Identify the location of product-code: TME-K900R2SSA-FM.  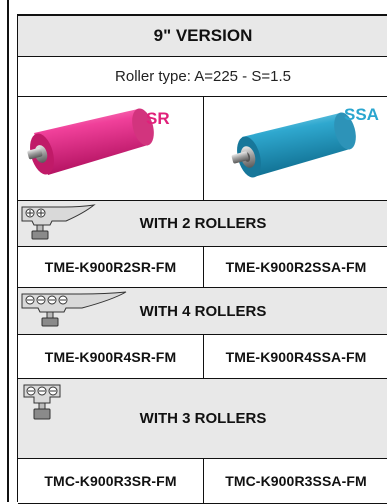
(296, 267).